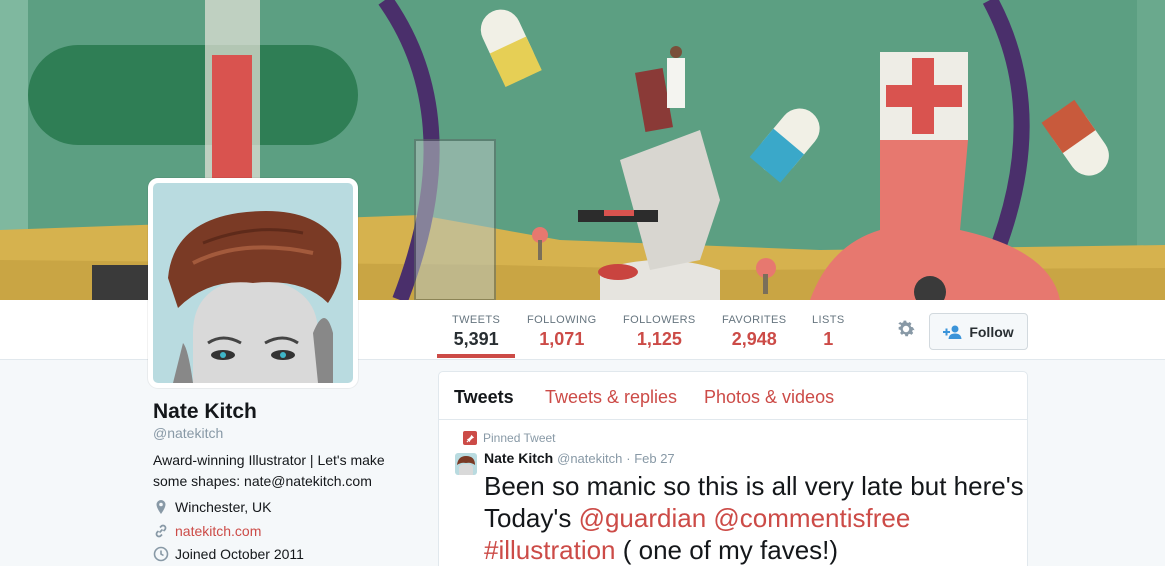  Describe the element at coordinates (161, 554) in the screenshot. I see `clock-icon` at that location.